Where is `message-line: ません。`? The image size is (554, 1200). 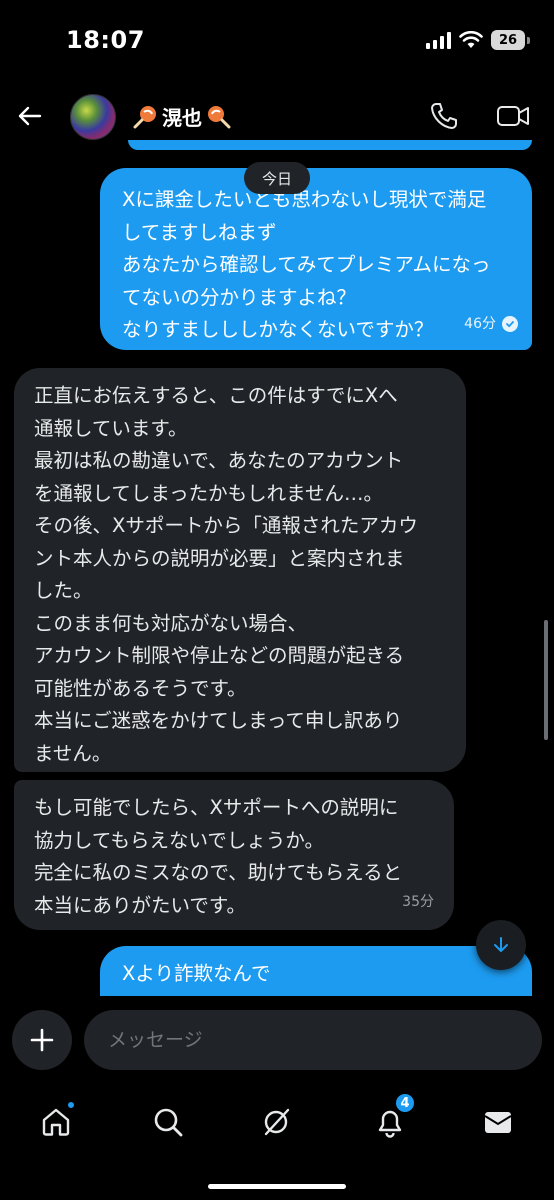
message-line: ません。 is located at coordinates (73, 753).